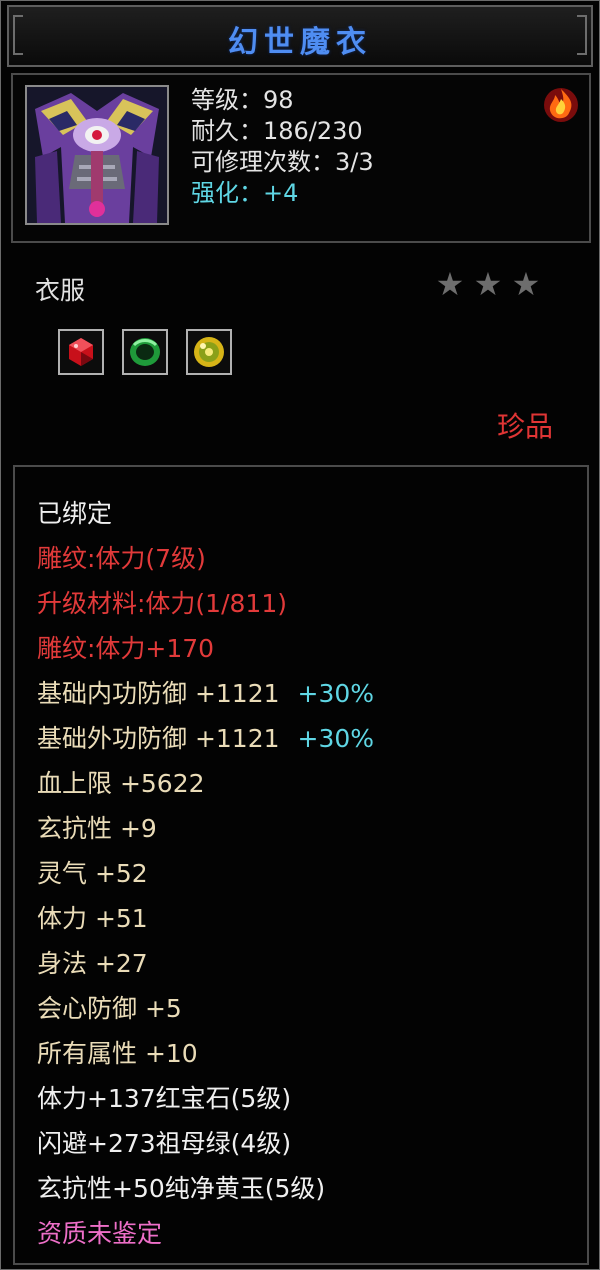 The image size is (600, 1270). Describe the element at coordinates (92, 963) in the screenshot. I see `attribute-line: 身法 +27` at that location.